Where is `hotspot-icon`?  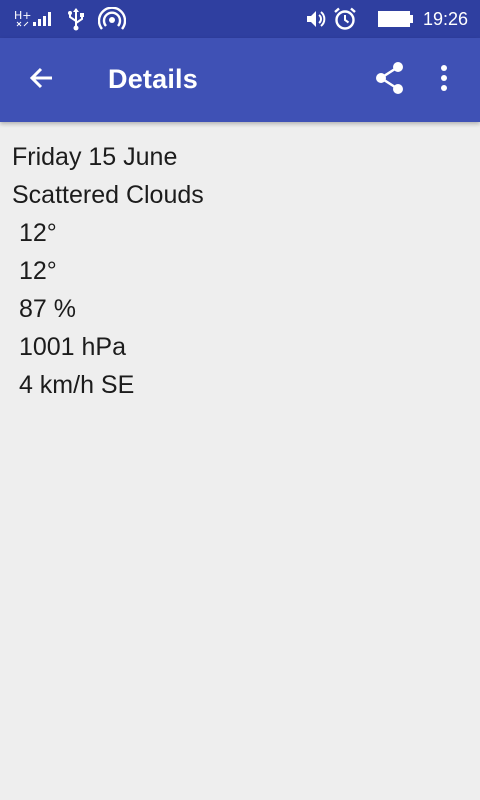 hotspot-icon is located at coordinates (112, 21).